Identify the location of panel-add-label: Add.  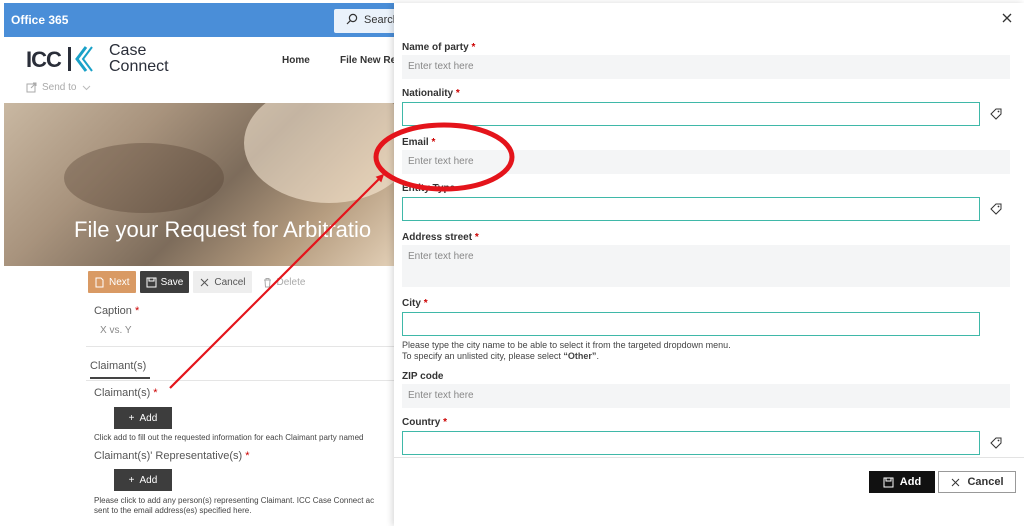
(910, 482).